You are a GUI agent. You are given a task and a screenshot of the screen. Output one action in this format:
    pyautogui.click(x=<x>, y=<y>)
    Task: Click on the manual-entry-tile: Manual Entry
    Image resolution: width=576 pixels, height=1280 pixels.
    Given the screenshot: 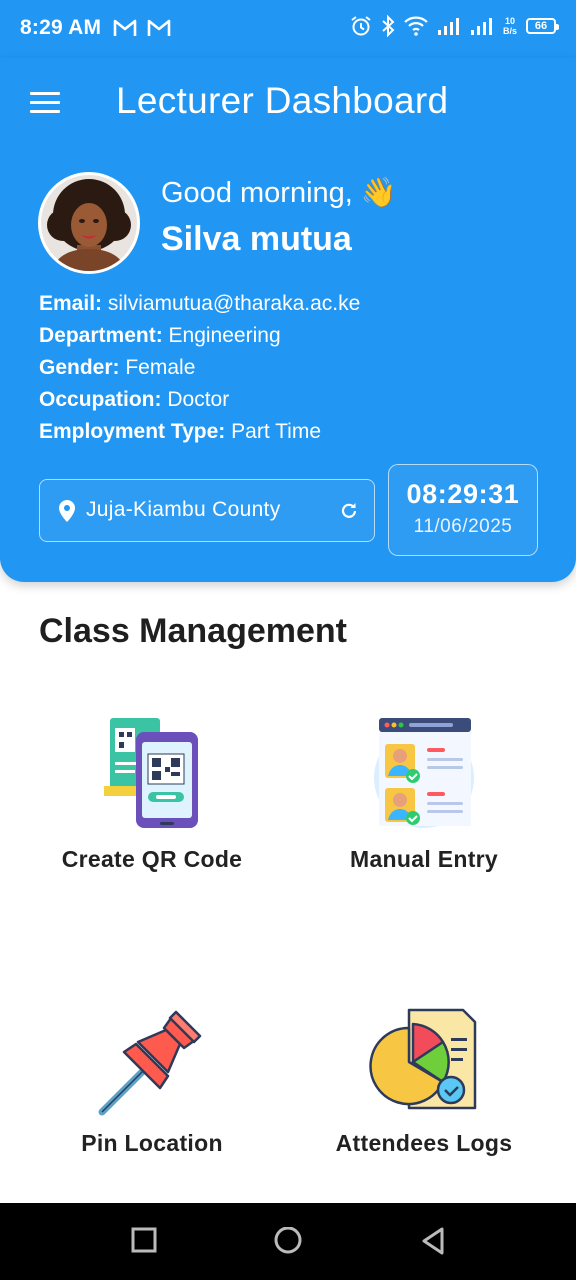 What is the action you would take?
    pyautogui.click(x=424, y=810)
    